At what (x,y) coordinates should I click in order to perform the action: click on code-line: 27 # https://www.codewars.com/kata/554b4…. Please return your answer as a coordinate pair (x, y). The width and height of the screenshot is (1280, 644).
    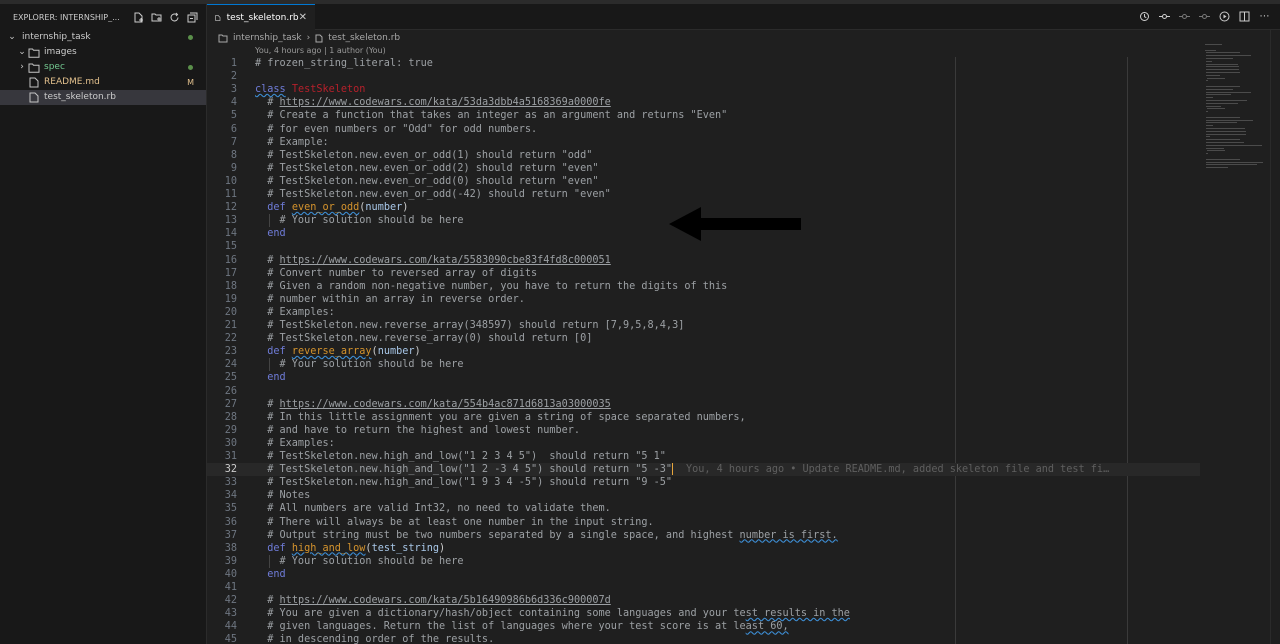
    Looking at the image, I should click on (743, 404).